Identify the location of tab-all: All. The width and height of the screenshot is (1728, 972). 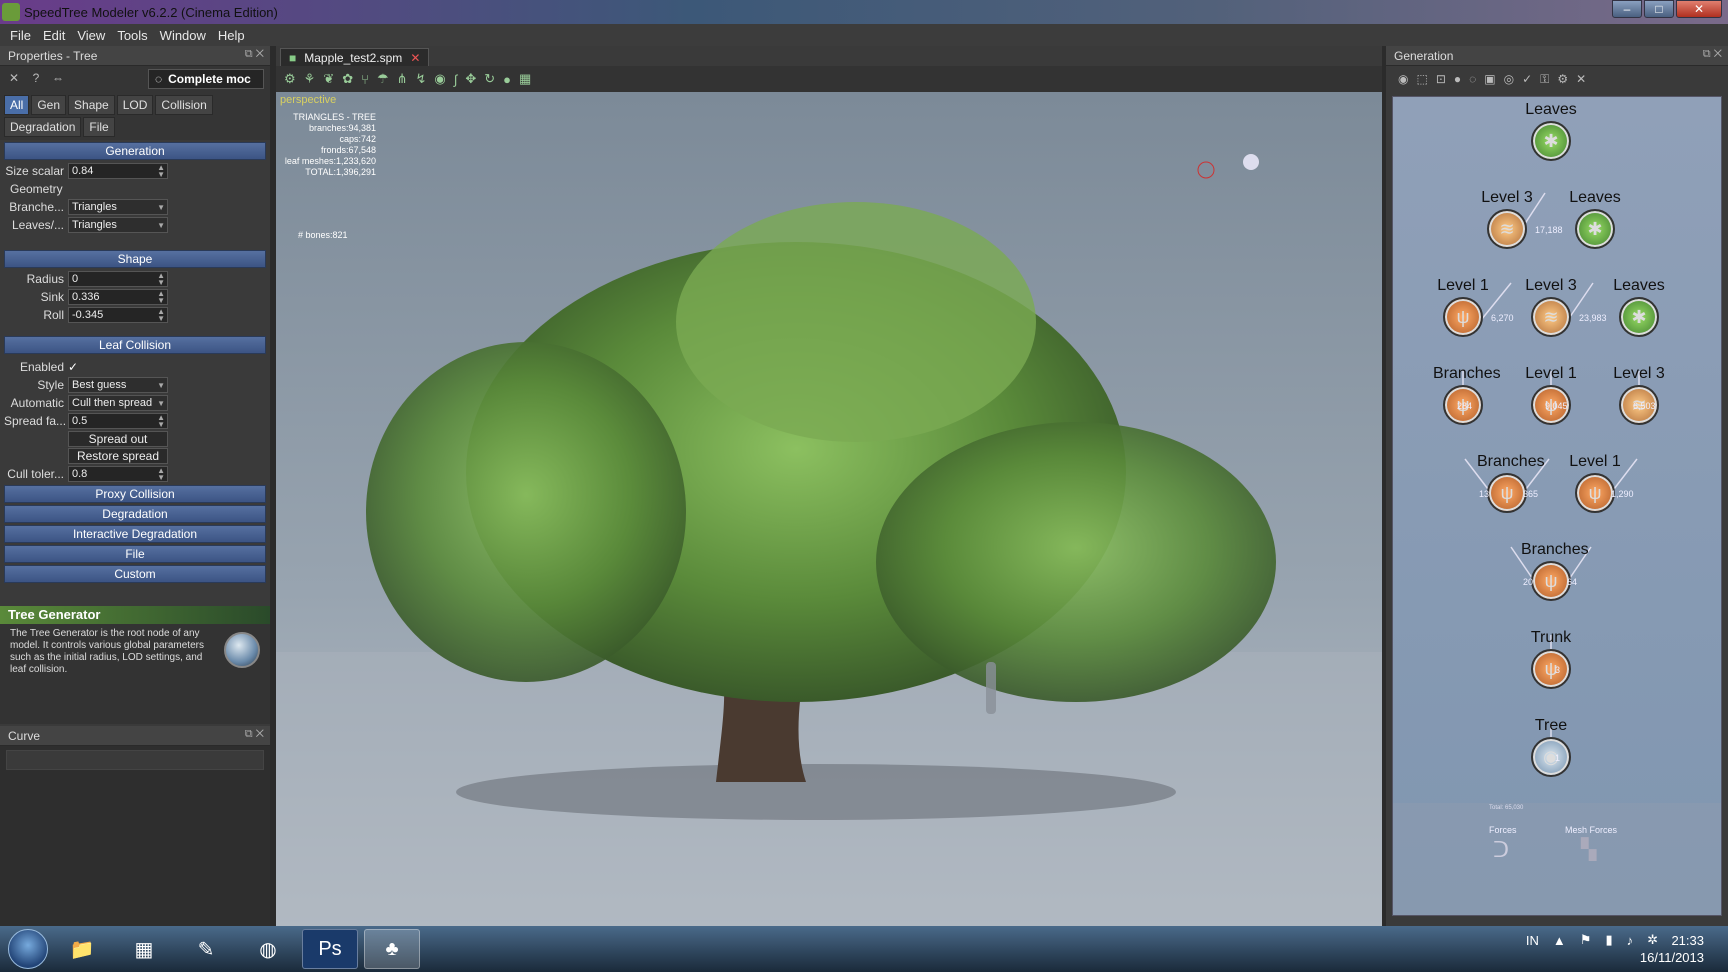
(17, 105).